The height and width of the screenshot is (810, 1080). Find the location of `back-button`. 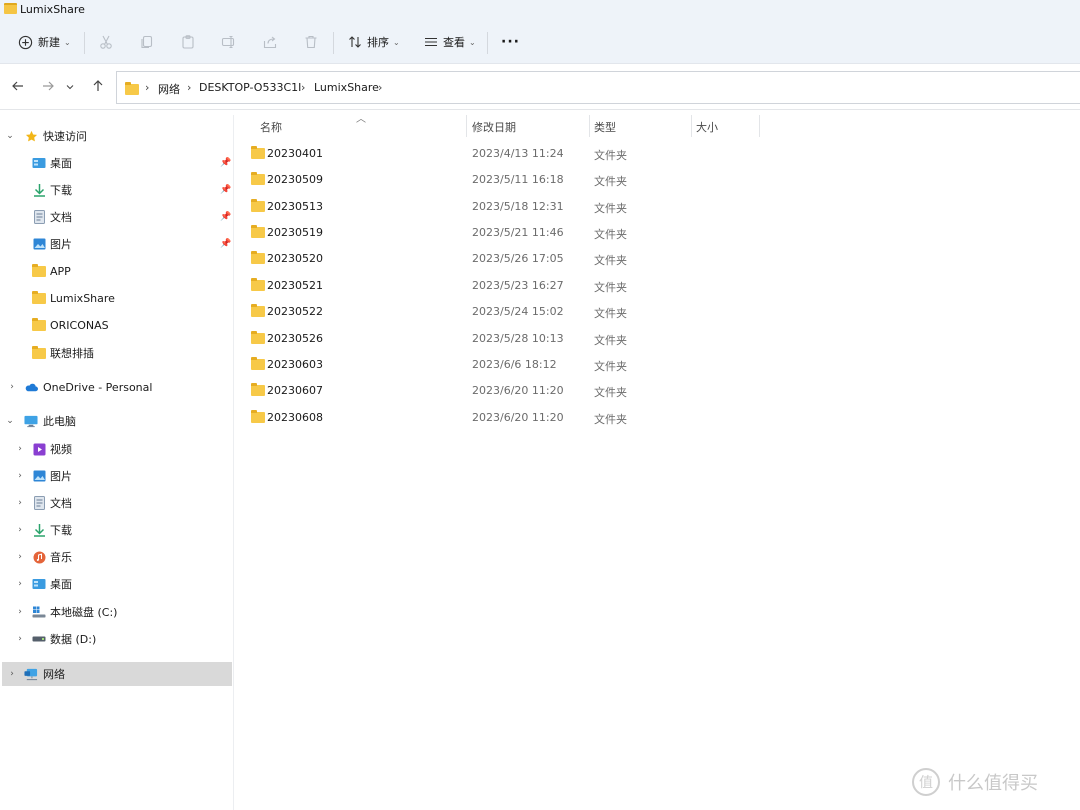

back-button is located at coordinates (18, 87).